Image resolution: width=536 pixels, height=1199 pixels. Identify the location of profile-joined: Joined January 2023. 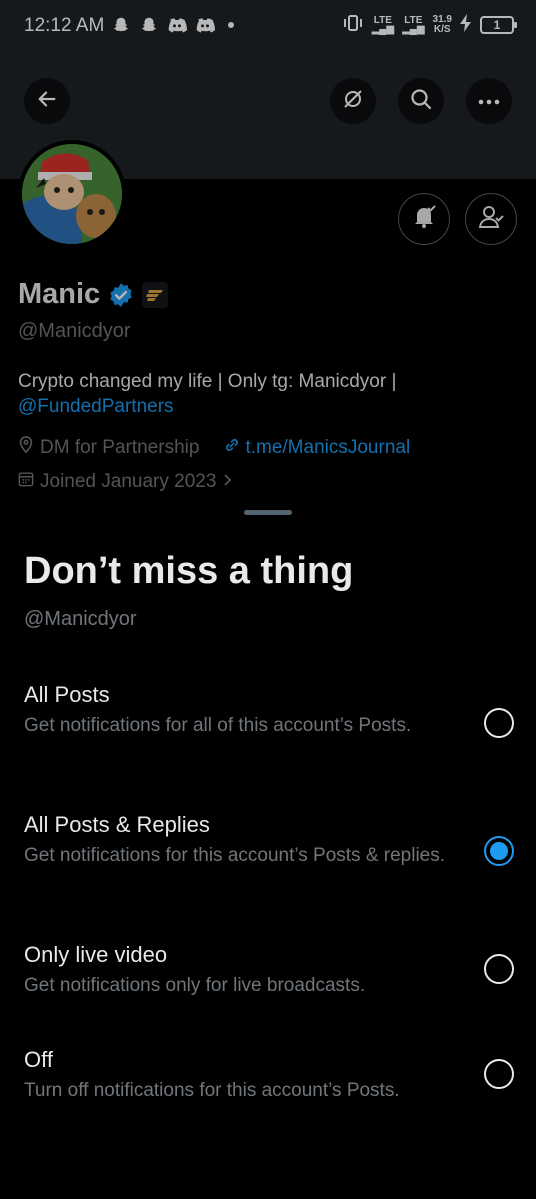
(128, 481).